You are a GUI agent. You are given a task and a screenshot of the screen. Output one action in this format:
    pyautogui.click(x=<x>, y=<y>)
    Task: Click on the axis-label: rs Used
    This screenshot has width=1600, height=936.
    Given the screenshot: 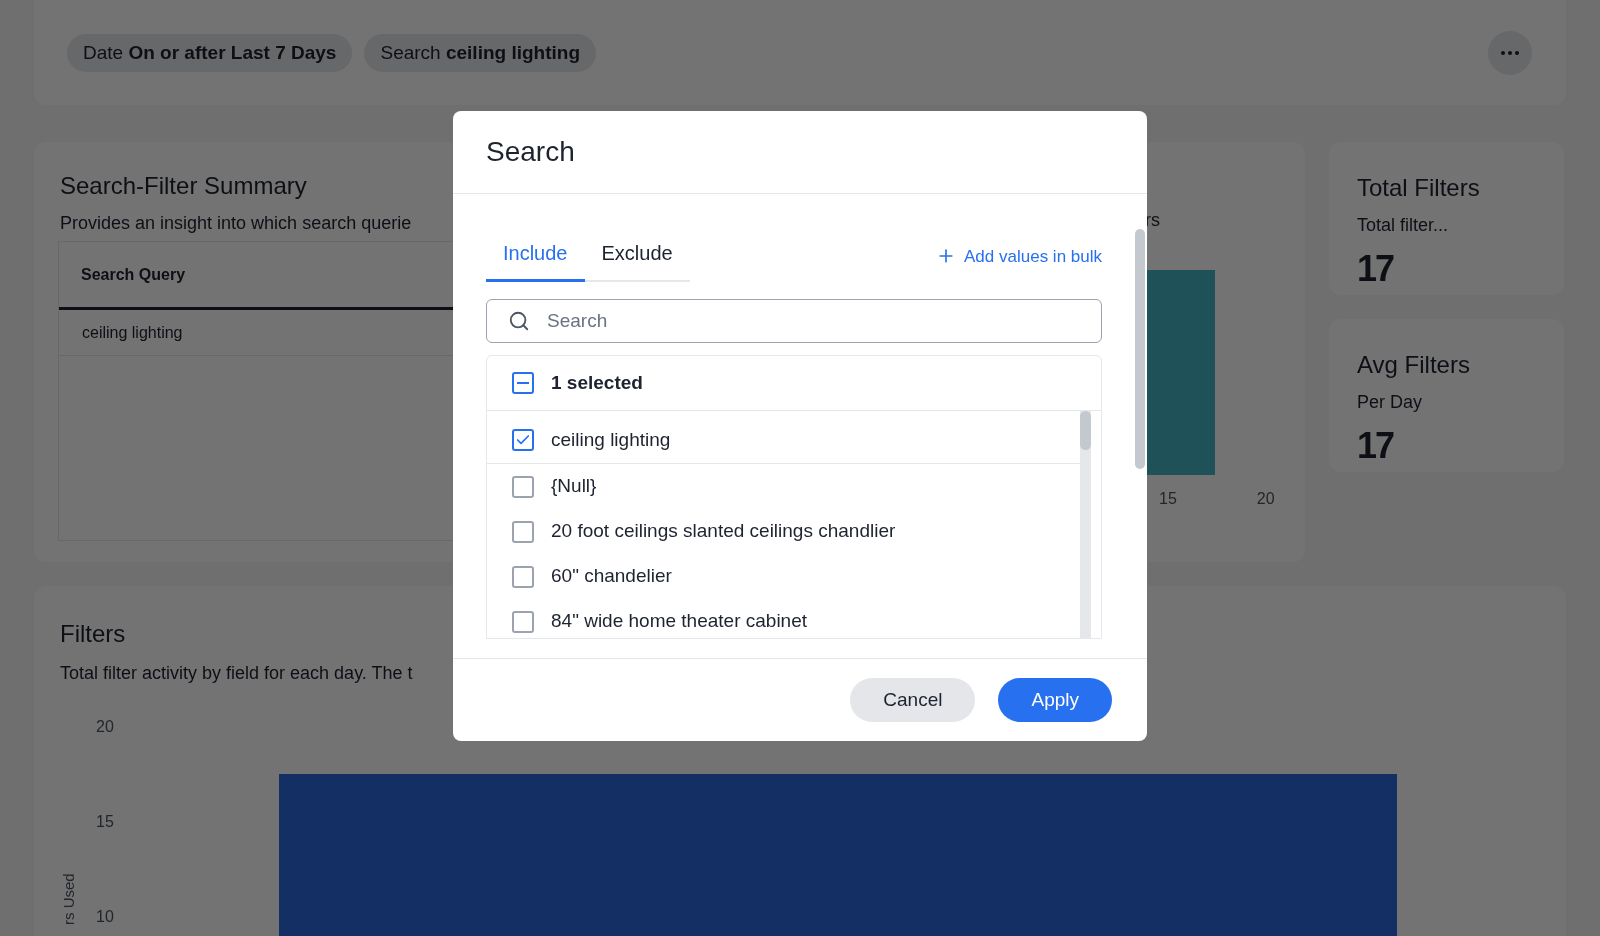 What is the action you would take?
    pyautogui.click(x=69, y=898)
    